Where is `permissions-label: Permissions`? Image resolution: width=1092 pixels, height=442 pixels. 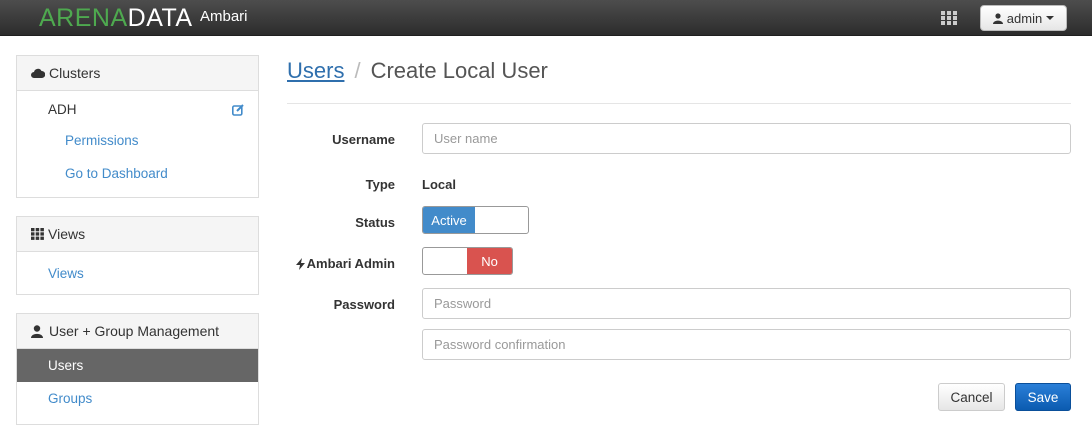 permissions-label: Permissions is located at coordinates (102, 140).